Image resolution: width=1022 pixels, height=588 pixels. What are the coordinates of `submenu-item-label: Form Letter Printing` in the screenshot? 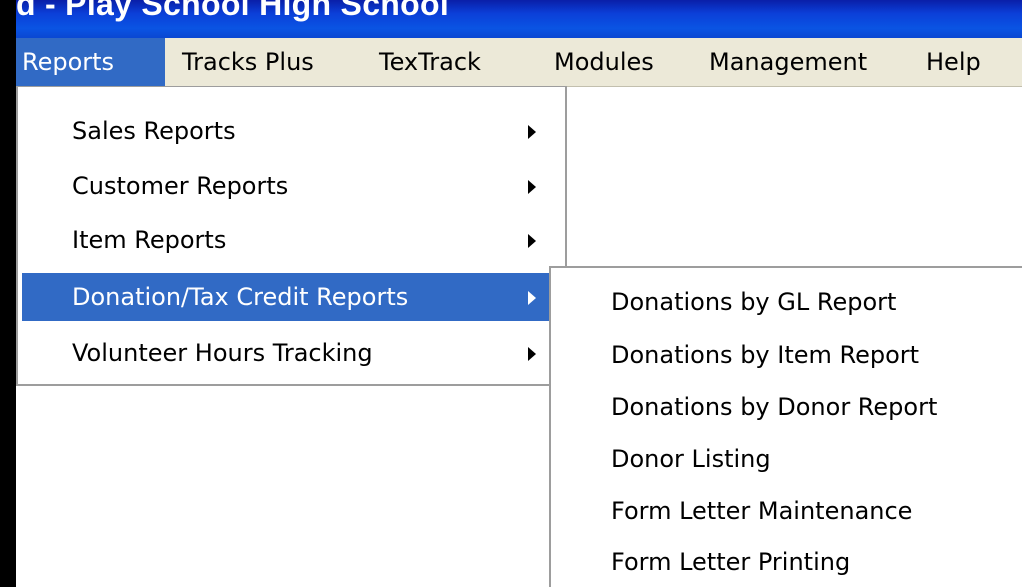 It's located at (731, 562).